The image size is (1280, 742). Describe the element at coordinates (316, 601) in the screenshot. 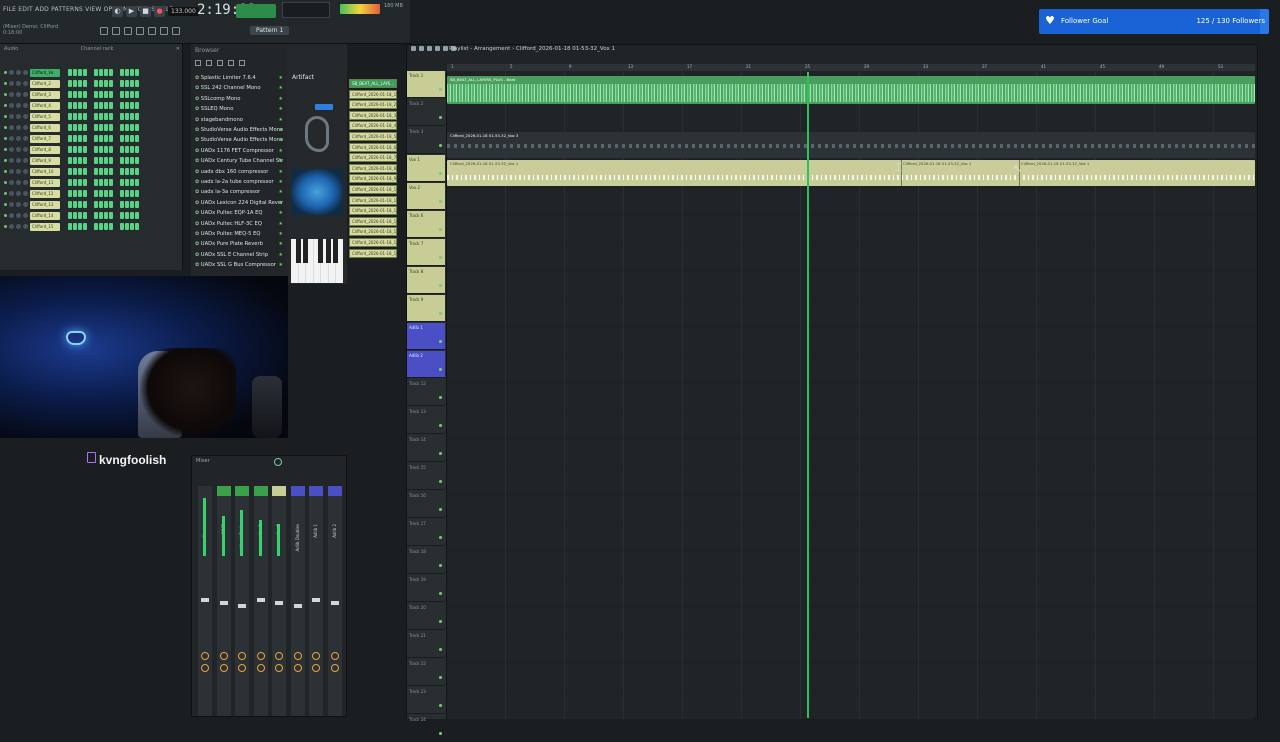

I see `mixer-strip: Adlib 1` at that location.